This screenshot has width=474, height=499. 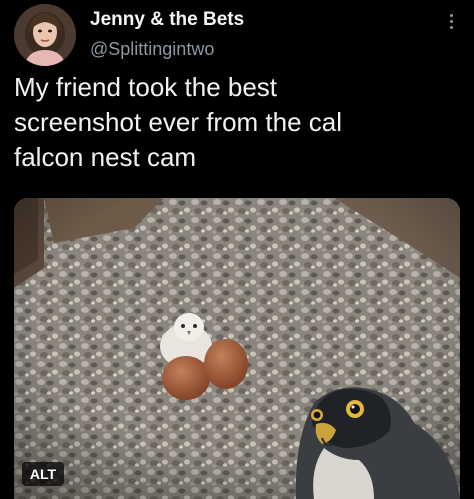 What do you see at coordinates (152, 49) in the screenshot?
I see `author-handle: @Splittingintwo` at bounding box center [152, 49].